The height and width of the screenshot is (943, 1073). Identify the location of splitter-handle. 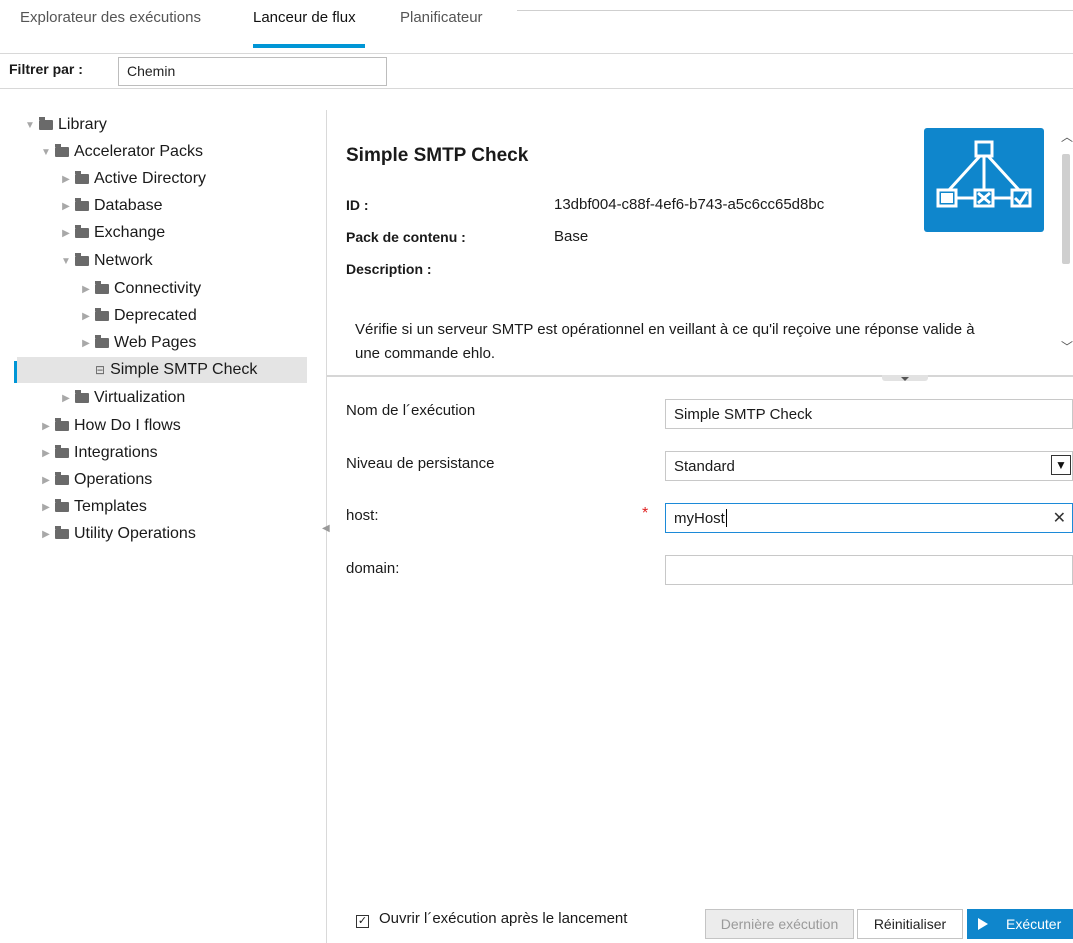
(905, 378).